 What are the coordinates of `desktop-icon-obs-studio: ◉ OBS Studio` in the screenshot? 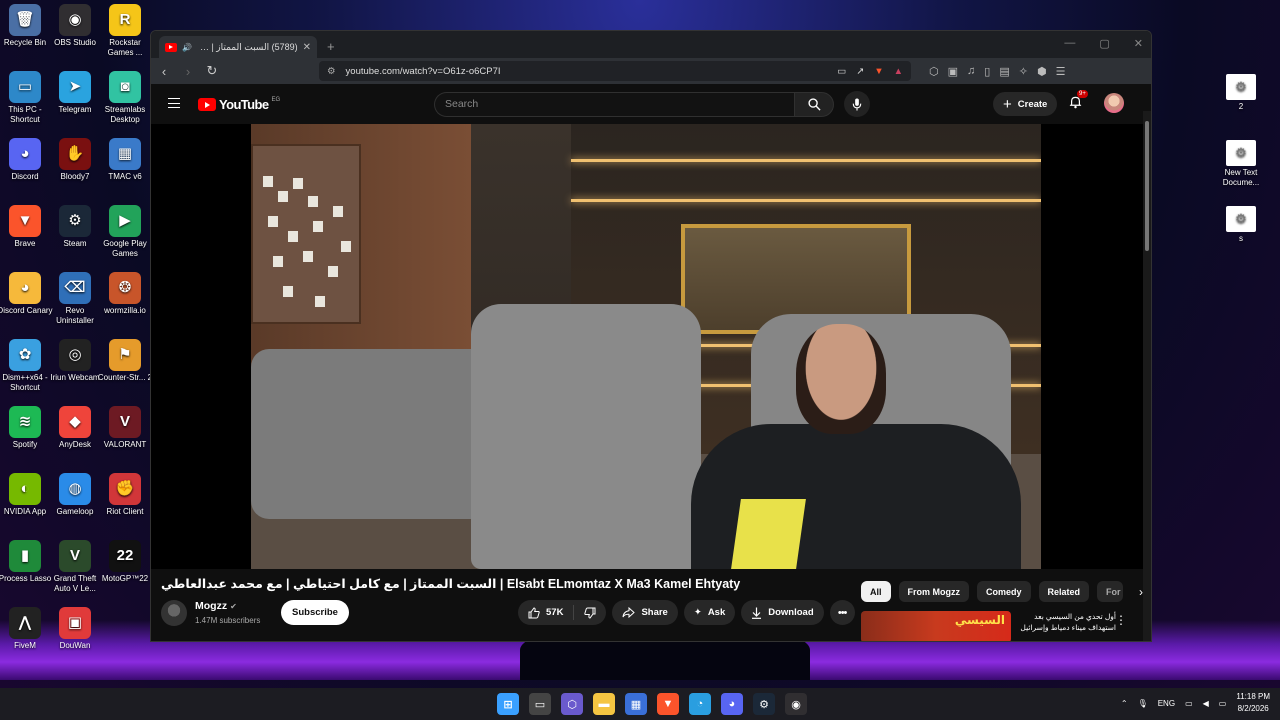 It's located at (75, 24).